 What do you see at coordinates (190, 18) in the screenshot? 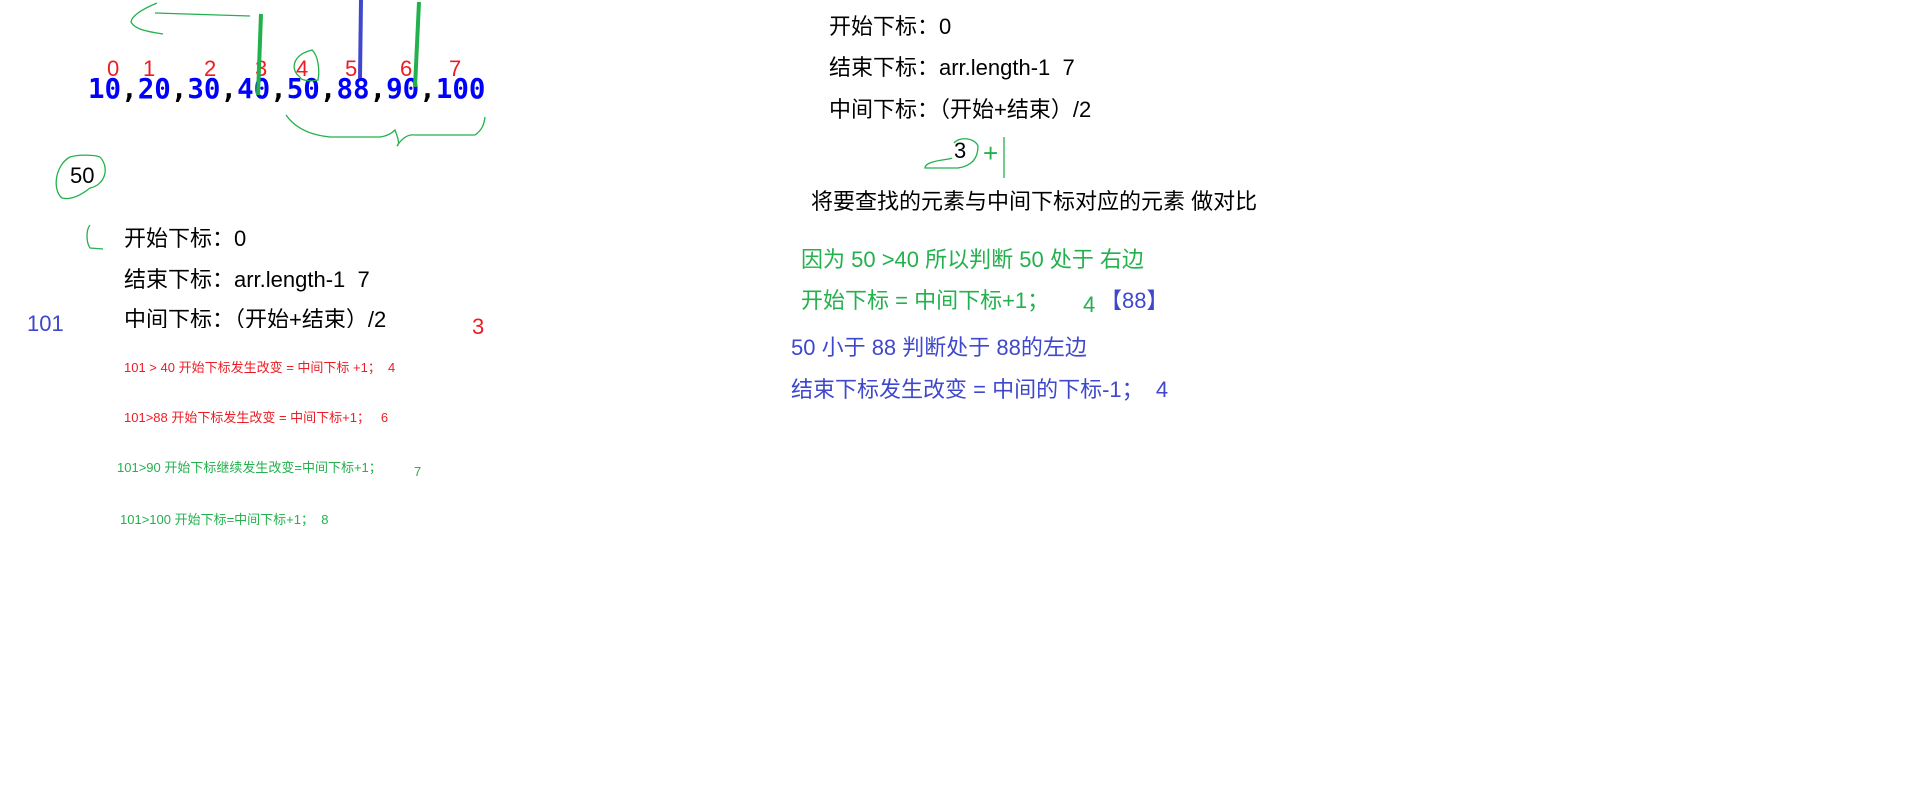
I see `left-arrow-icon` at bounding box center [190, 18].